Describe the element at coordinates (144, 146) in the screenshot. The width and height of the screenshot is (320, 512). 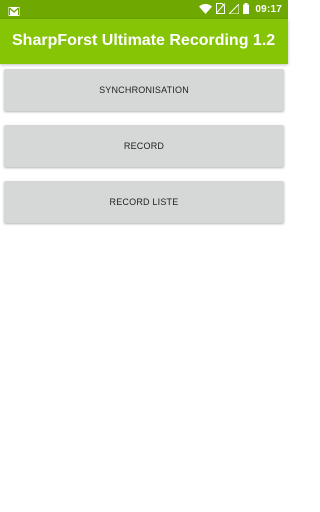
I see `record-button: RECORD` at that location.